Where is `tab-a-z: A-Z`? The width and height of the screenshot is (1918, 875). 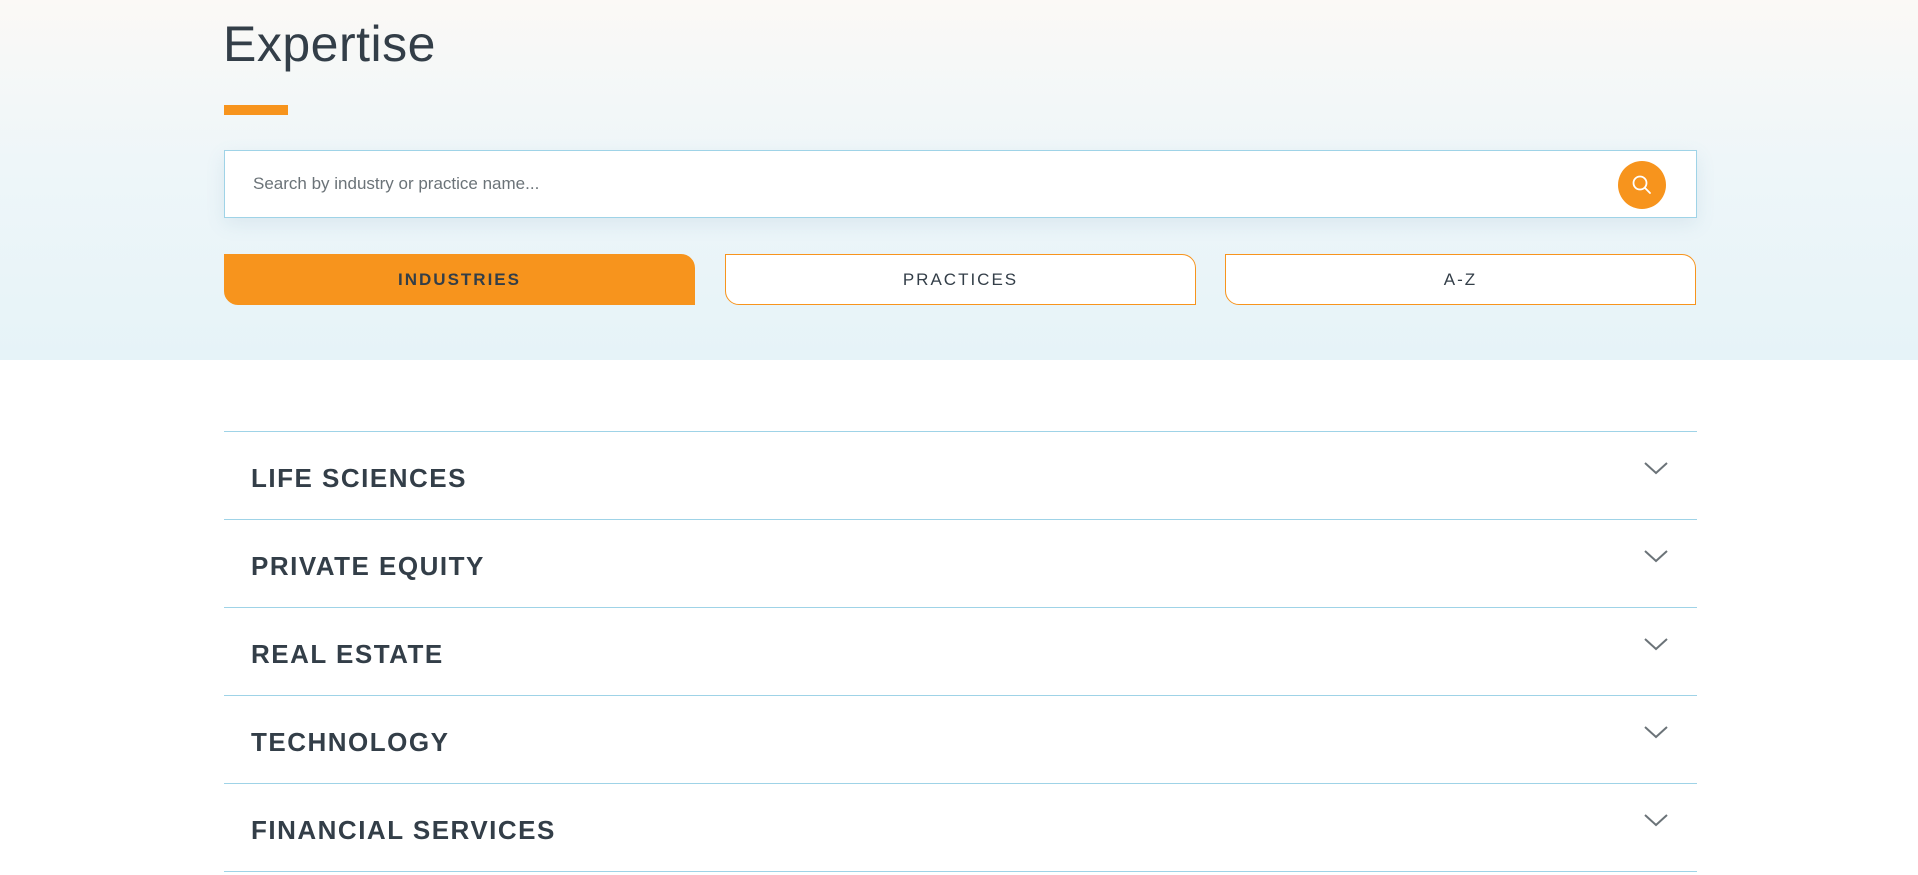
tab-a-z: A-Z is located at coordinates (1460, 279).